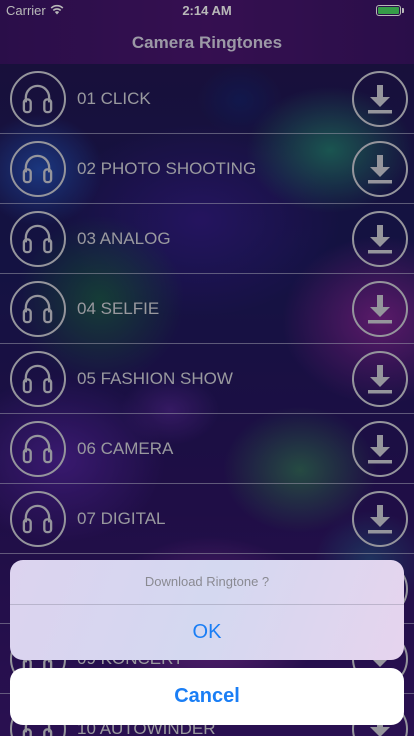 The width and height of the screenshot is (414, 736). What do you see at coordinates (207, 696) in the screenshot?
I see `cancel-button: Cancel` at bounding box center [207, 696].